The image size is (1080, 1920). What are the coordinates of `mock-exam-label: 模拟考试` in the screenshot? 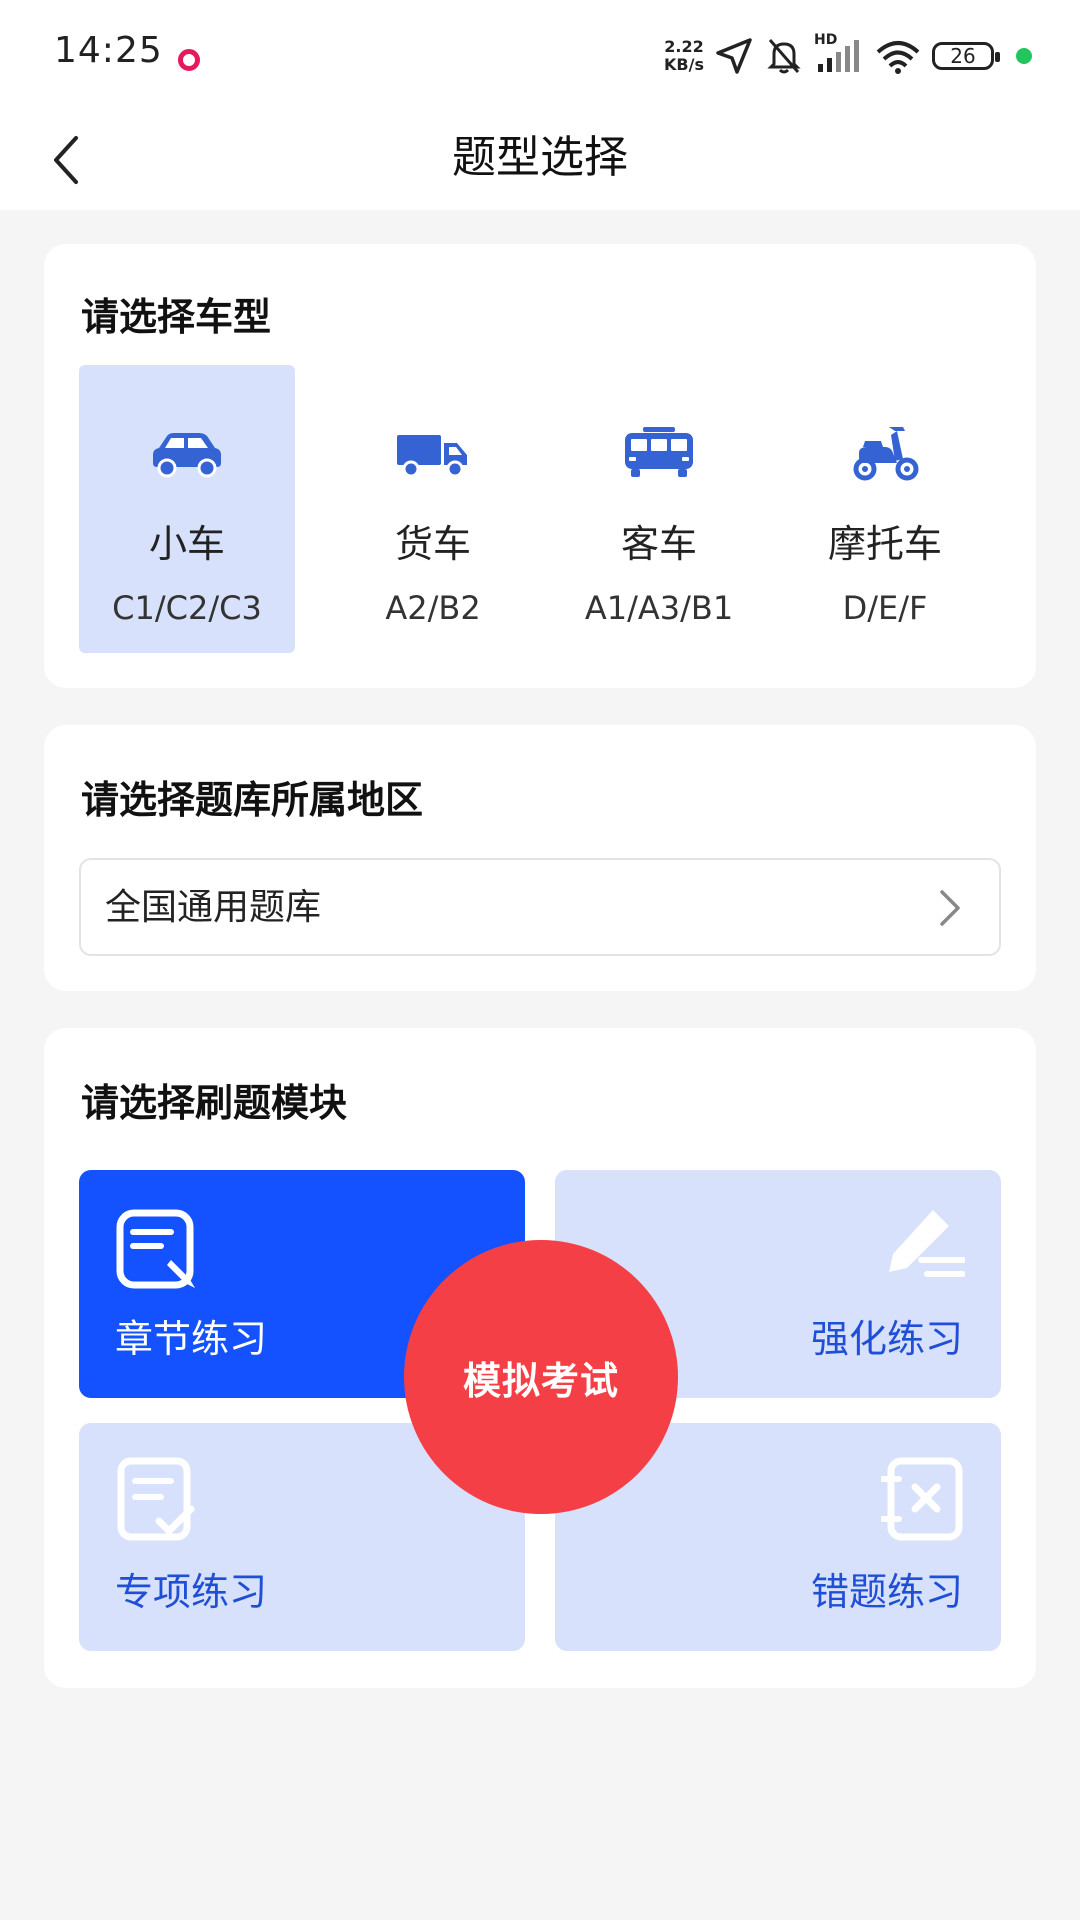 It's located at (540, 1380).